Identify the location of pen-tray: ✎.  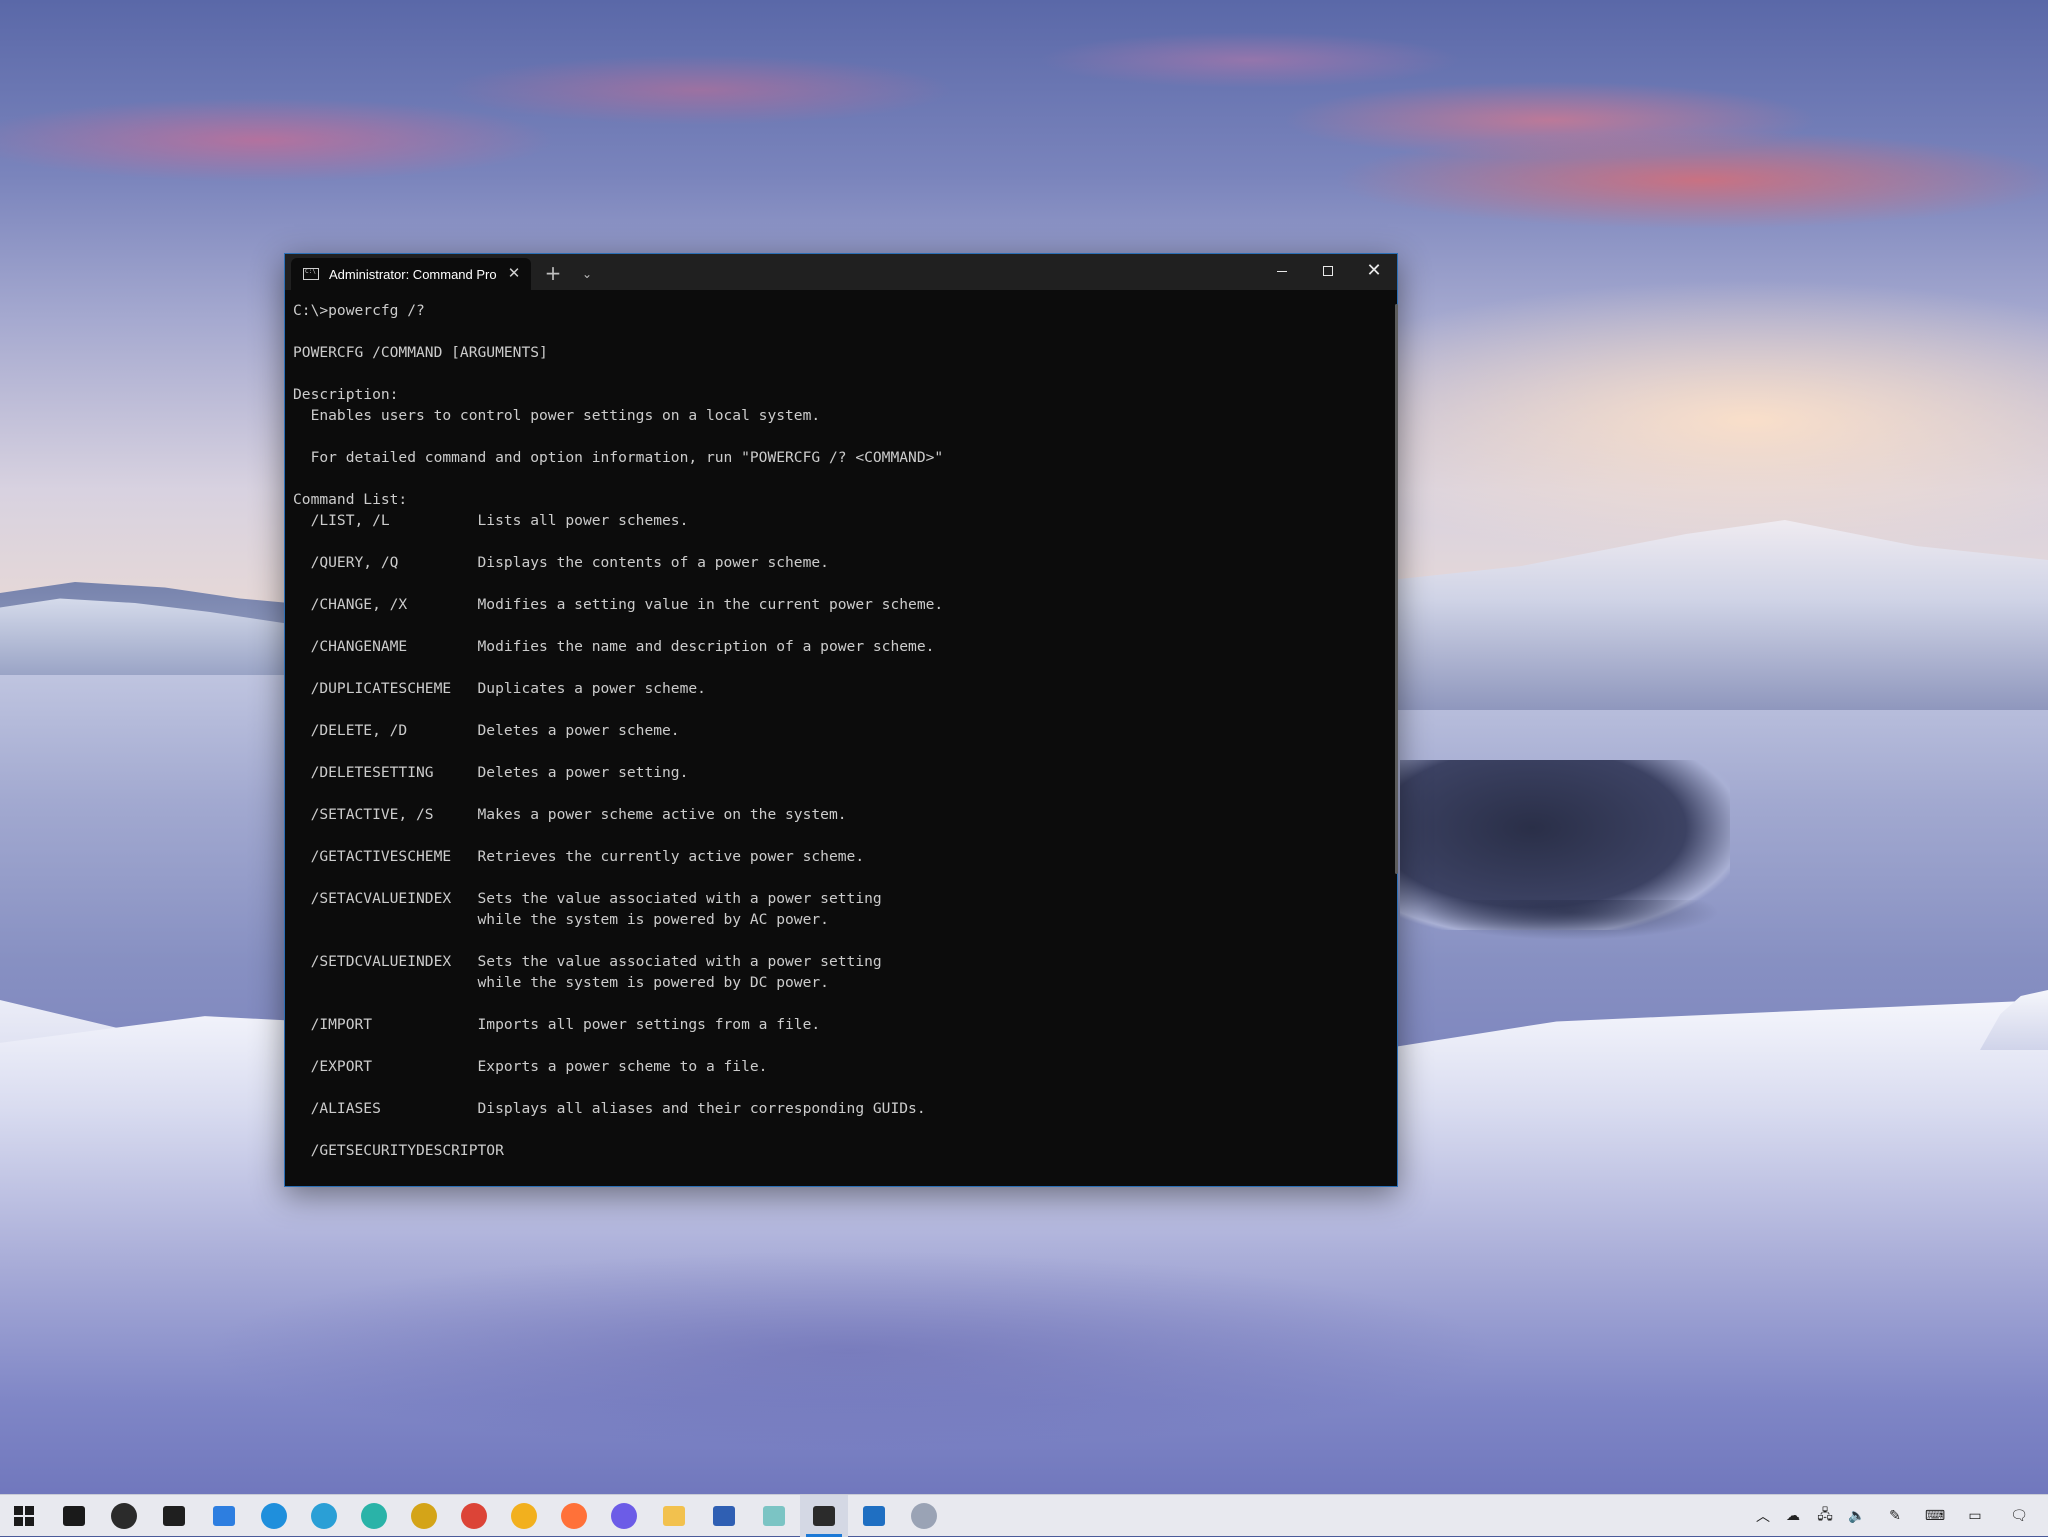
(1895, 1516).